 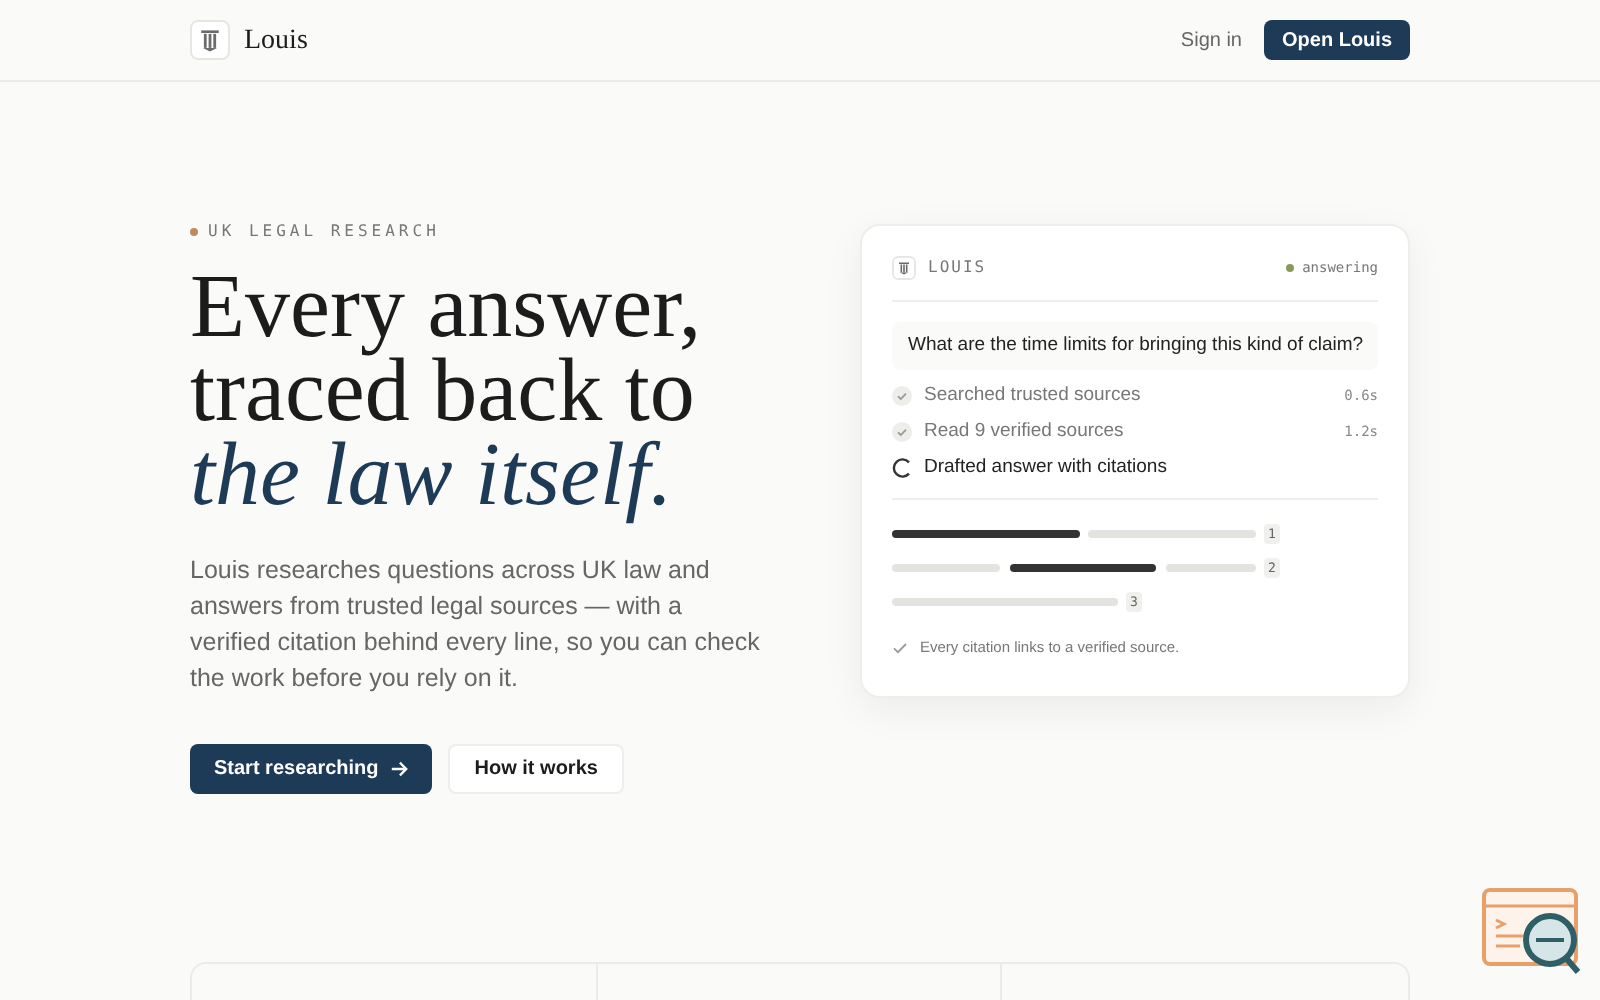 What do you see at coordinates (399, 769) in the screenshot?
I see `arrow-right-icon` at bounding box center [399, 769].